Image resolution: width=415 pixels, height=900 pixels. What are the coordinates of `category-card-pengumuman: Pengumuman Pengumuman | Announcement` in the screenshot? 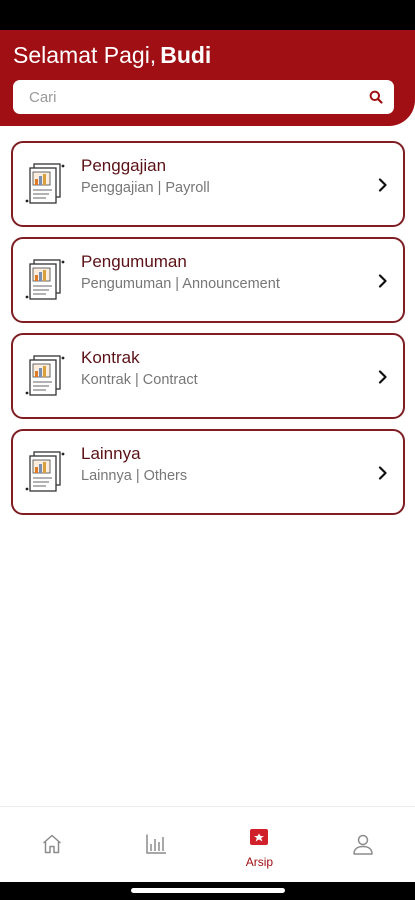 It's located at (208, 280).